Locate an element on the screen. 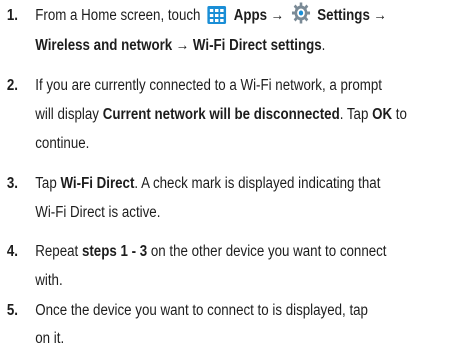 Image resolution: width=473 pixels, height=353 pixels. step-number: 2. is located at coordinates (12, 85).